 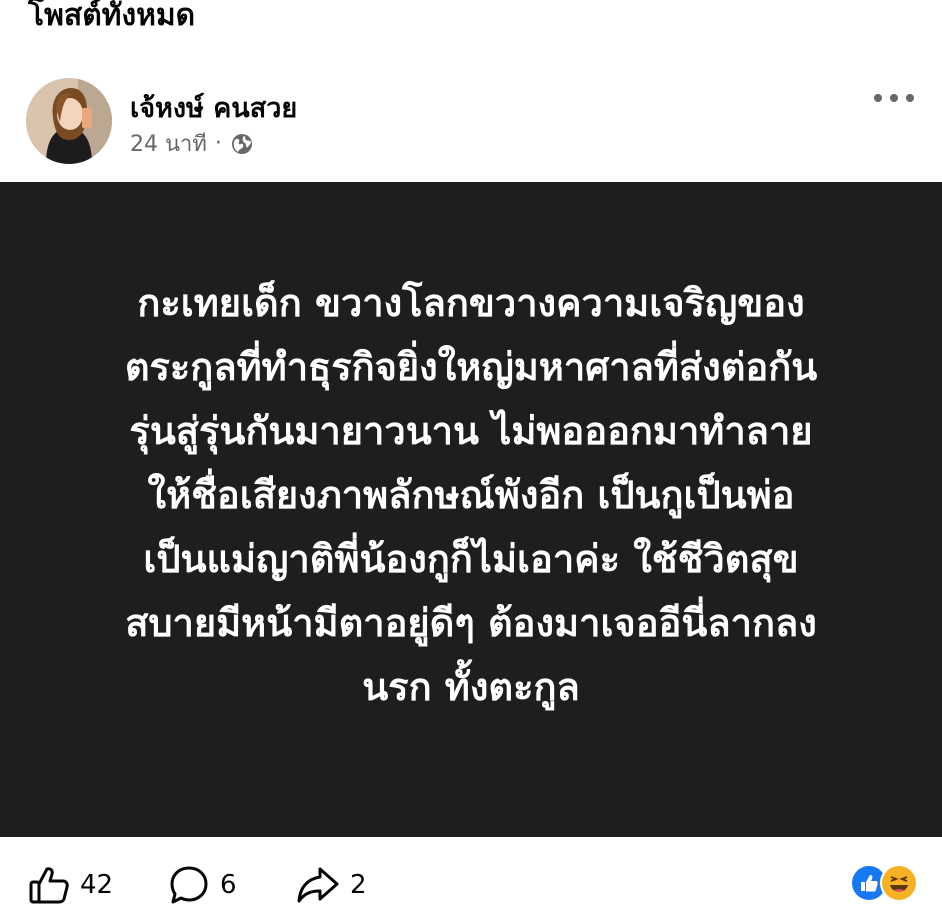 What do you see at coordinates (242, 144) in the screenshot?
I see `globe-icon` at bounding box center [242, 144].